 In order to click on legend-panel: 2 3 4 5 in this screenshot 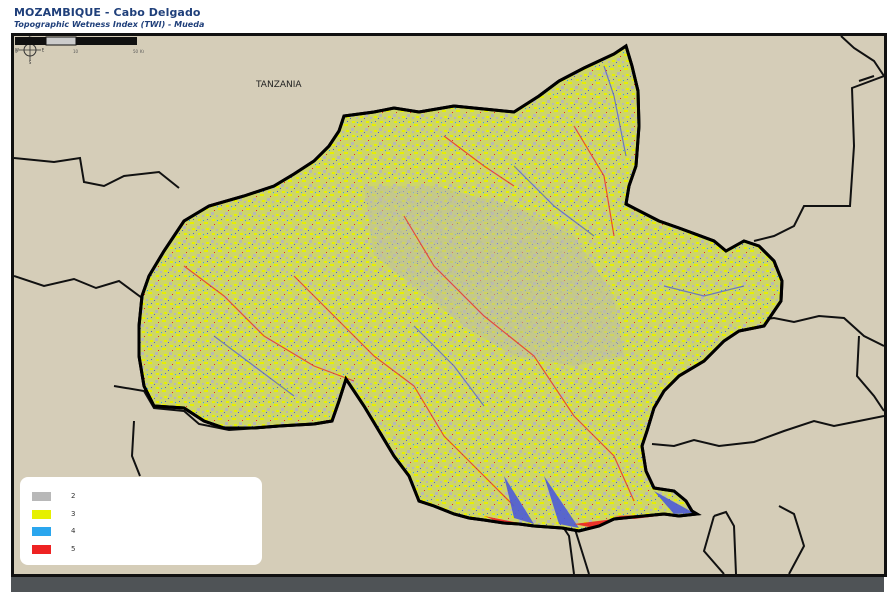, I will do `click(141, 521)`.